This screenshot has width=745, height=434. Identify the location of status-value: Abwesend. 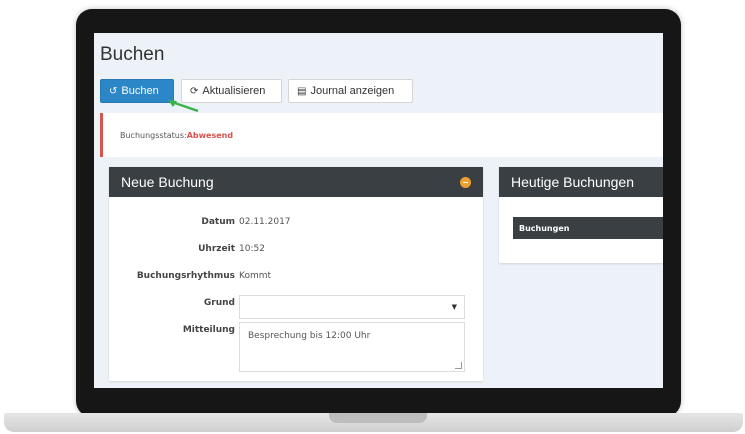
(210, 135).